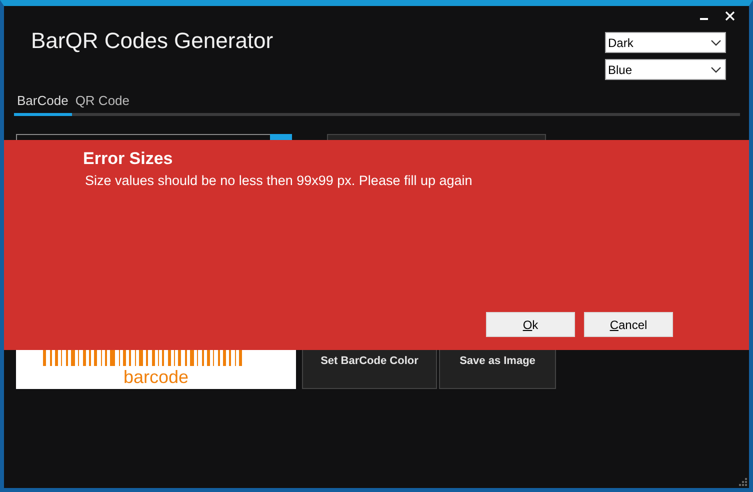 The width and height of the screenshot is (753, 492). Describe the element at coordinates (279, 180) in the screenshot. I see `dialog-message: Size values should be no less then 99x99 px. Please fill up again` at that location.